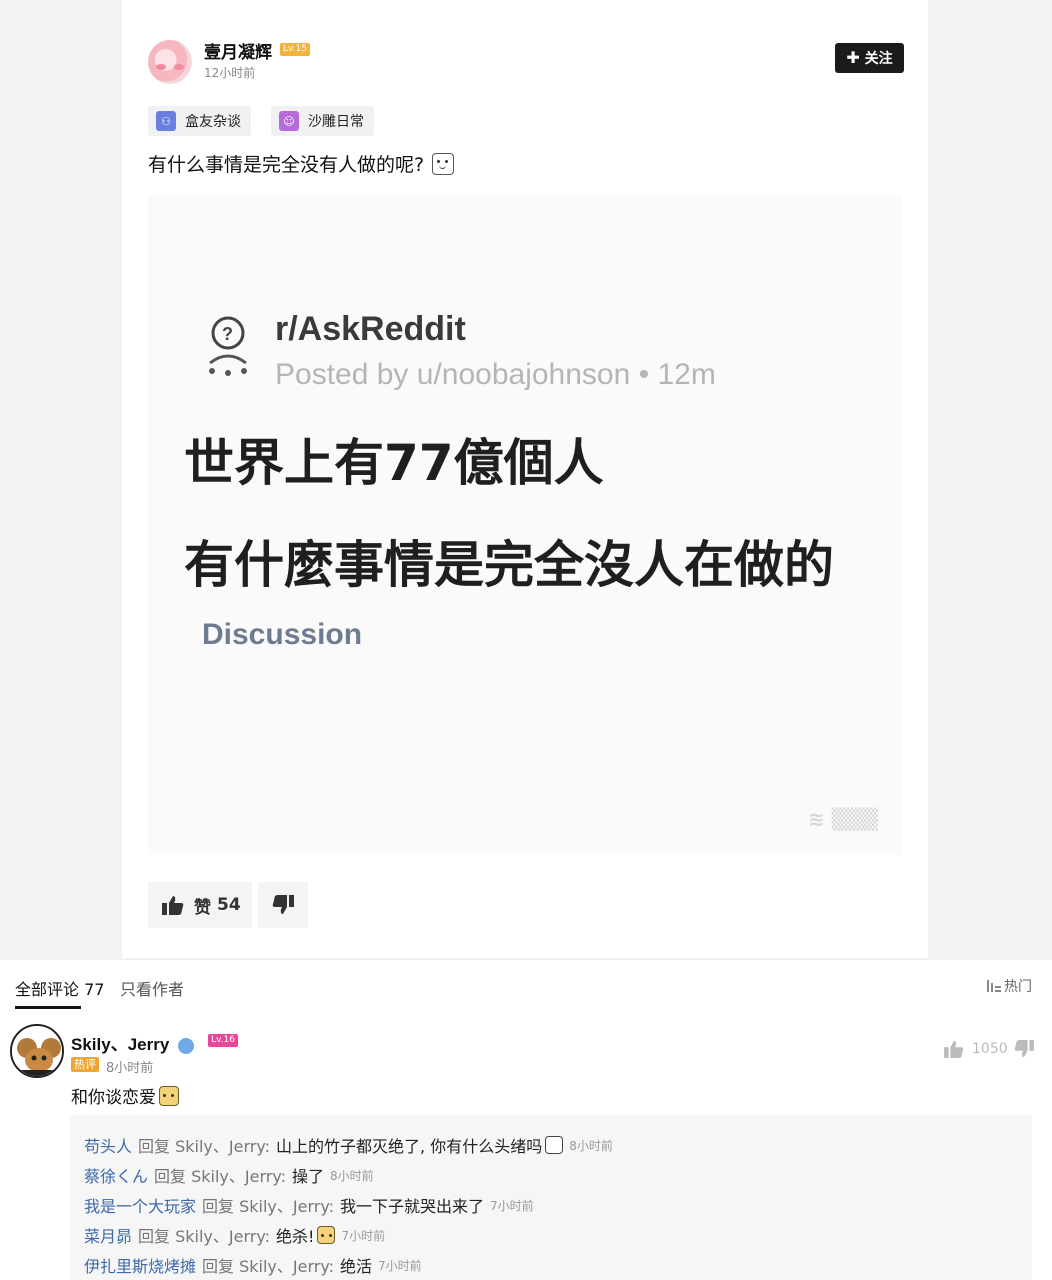  What do you see at coordinates (213, 122) in the screenshot?
I see `tag-label: 盒友杂谈` at bounding box center [213, 122].